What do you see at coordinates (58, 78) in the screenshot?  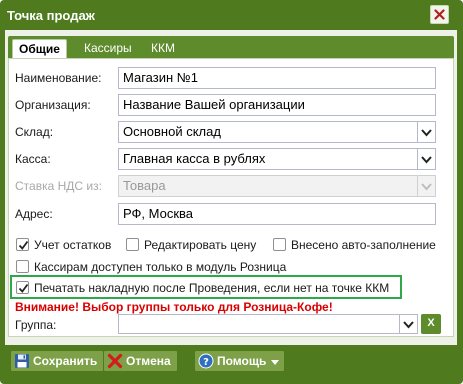 I see `name-label: Наименование:` at bounding box center [58, 78].